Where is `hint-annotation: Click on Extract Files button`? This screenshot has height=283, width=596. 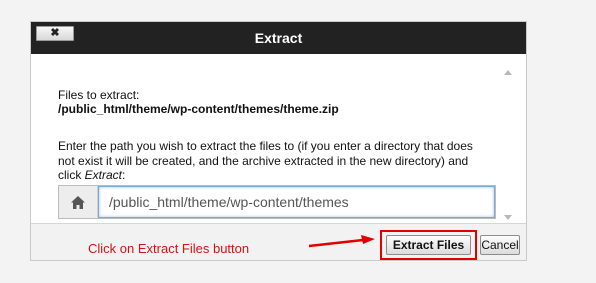
hint-annotation: Click on Extract Files button is located at coordinates (169, 248).